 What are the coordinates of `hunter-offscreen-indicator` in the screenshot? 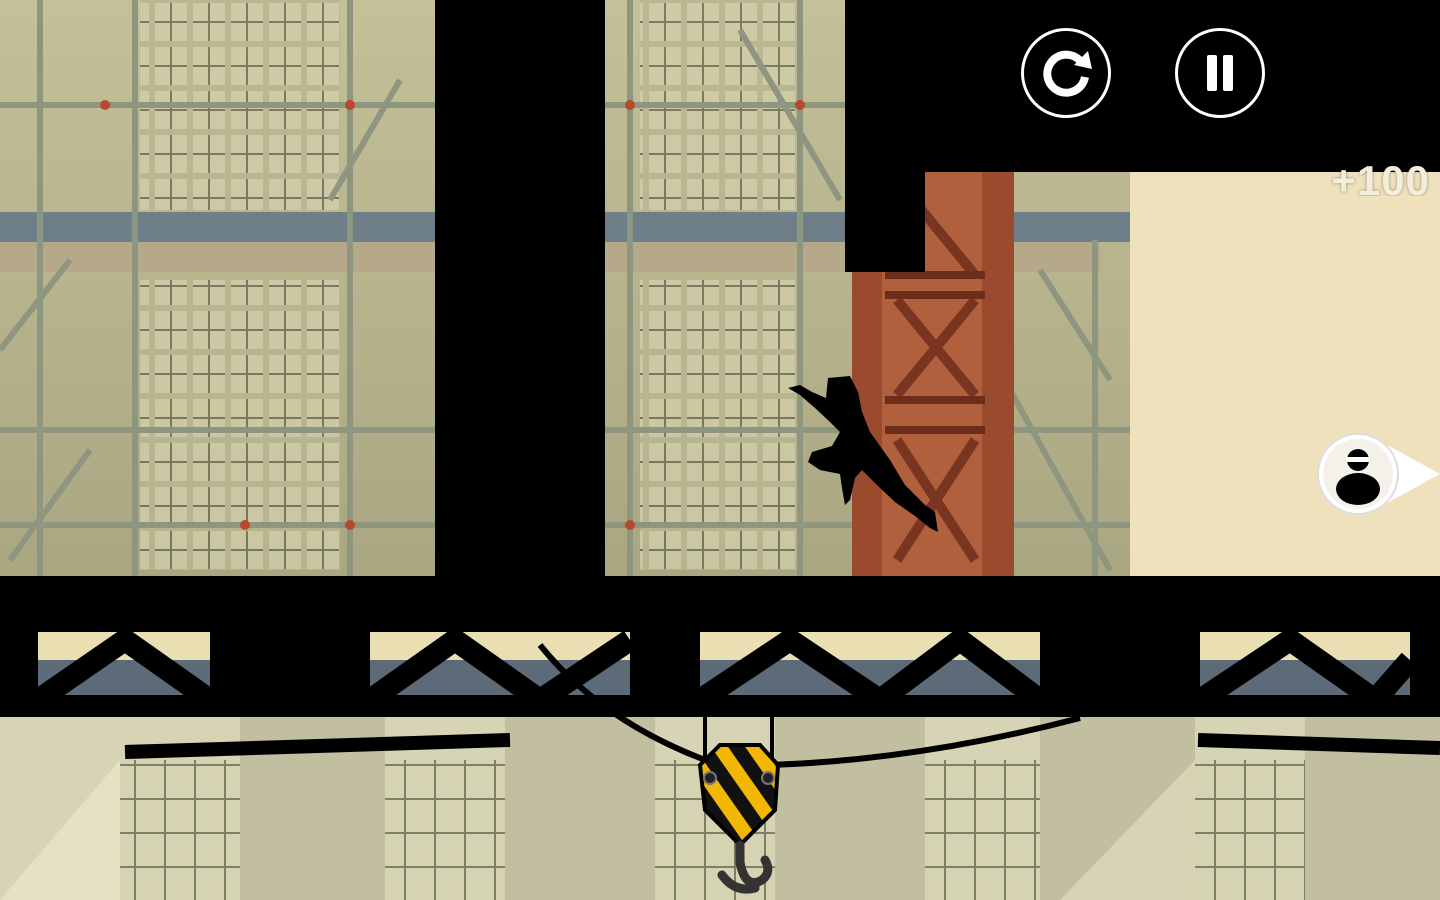 It's located at (1378, 474).